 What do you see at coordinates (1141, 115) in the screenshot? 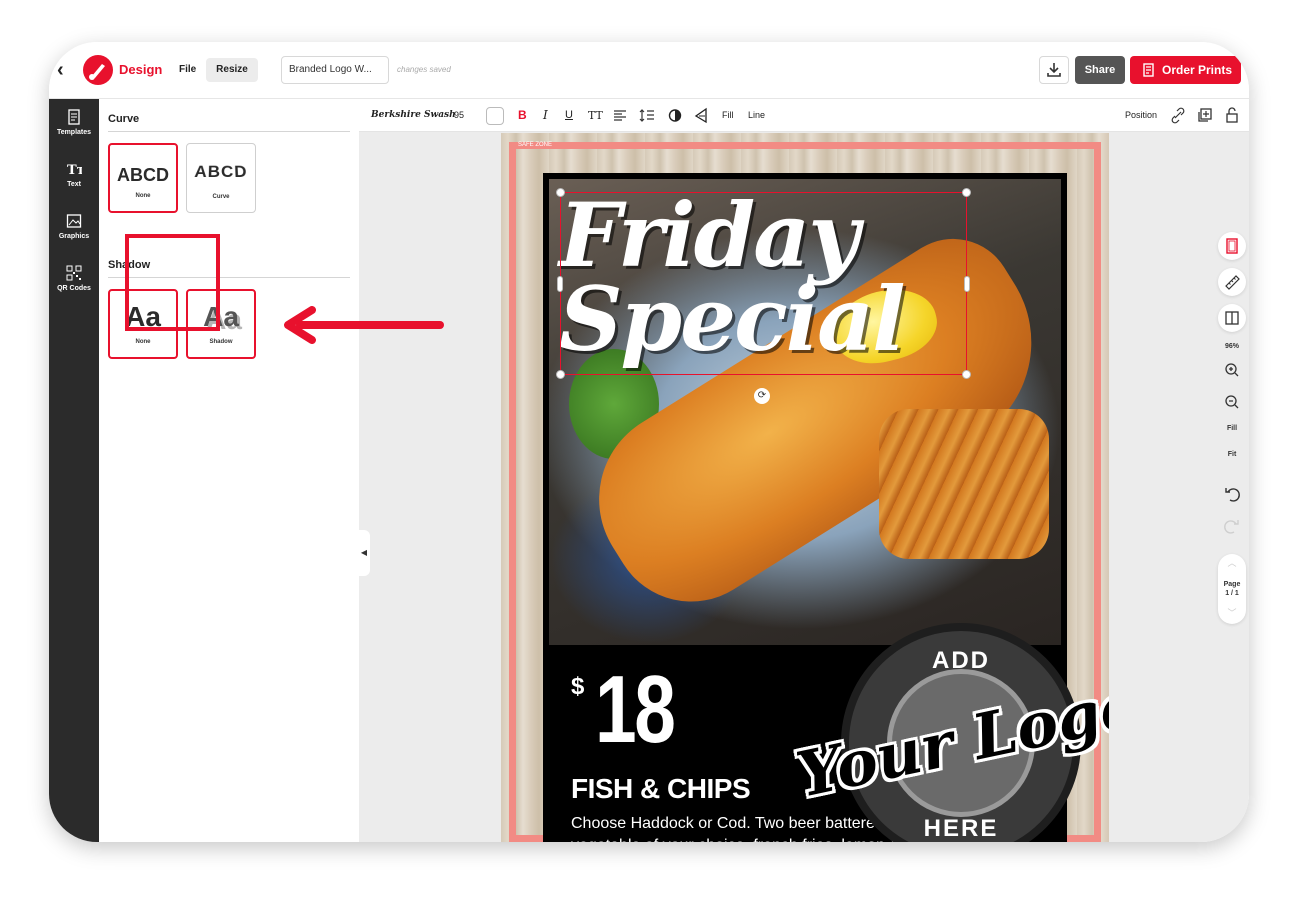
I see `position-button: Position` at bounding box center [1141, 115].